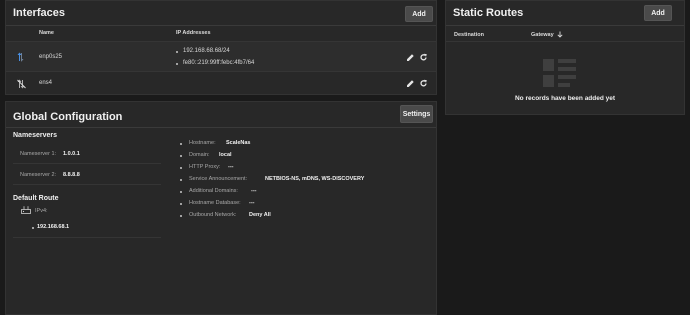 This screenshot has height=315, width=690. Describe the element at coordinates (193, 33) in the screenshot. I see `column-ip-addresses: IP Addresses` at that location.